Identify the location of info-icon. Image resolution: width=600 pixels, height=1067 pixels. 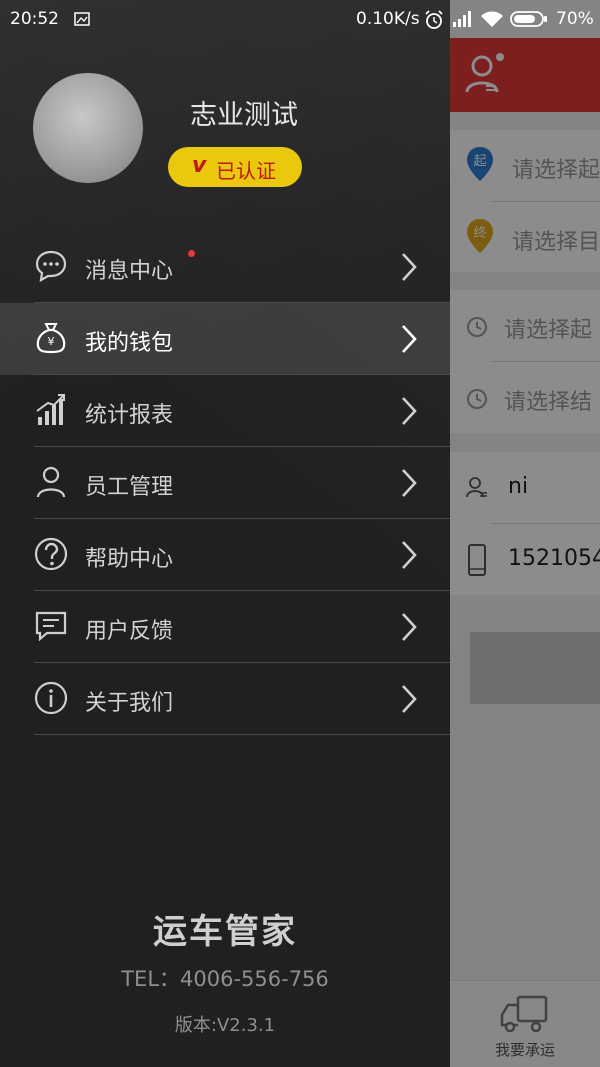
(51, 698).